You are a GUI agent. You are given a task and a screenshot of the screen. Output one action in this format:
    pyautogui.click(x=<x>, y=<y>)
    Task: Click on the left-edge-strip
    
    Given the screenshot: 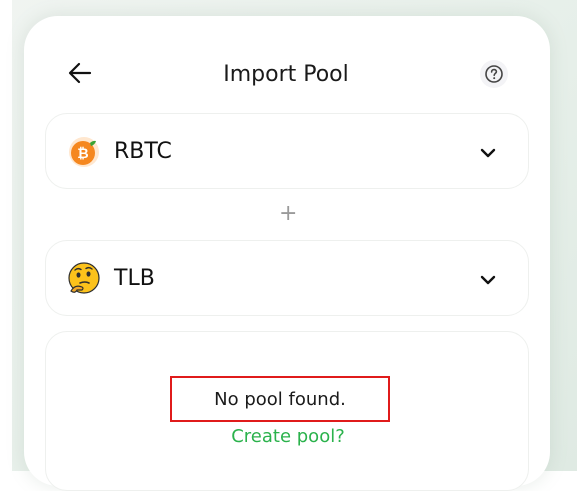 What is the action you would take?
    pyautogui.click(x=6, y=235)
    